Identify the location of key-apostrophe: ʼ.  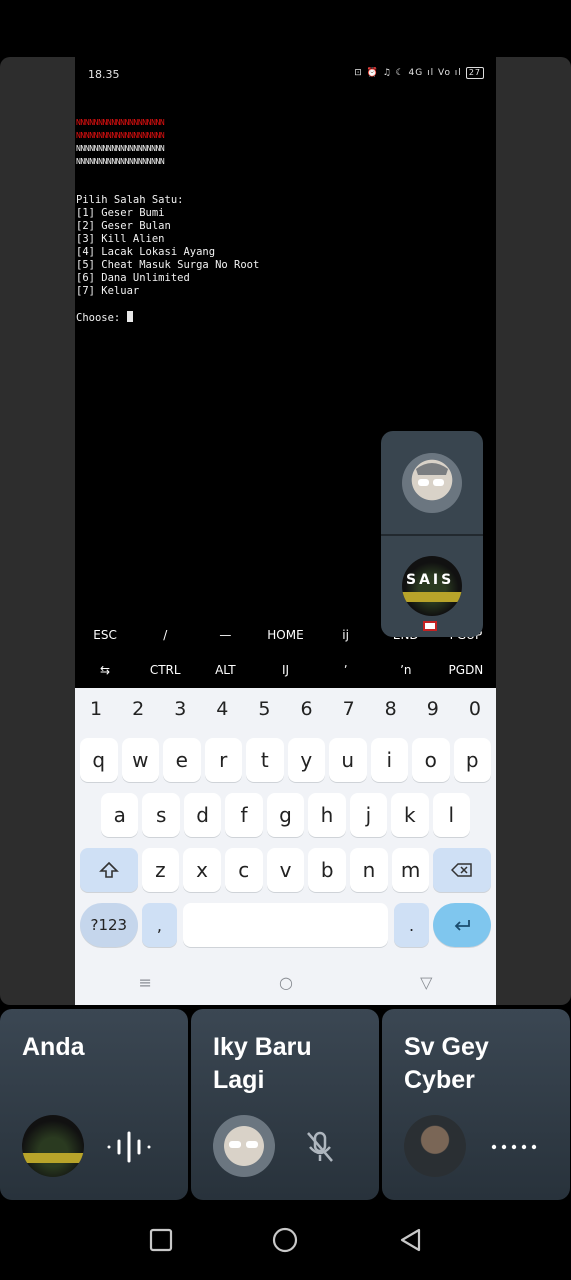
(346, 670).